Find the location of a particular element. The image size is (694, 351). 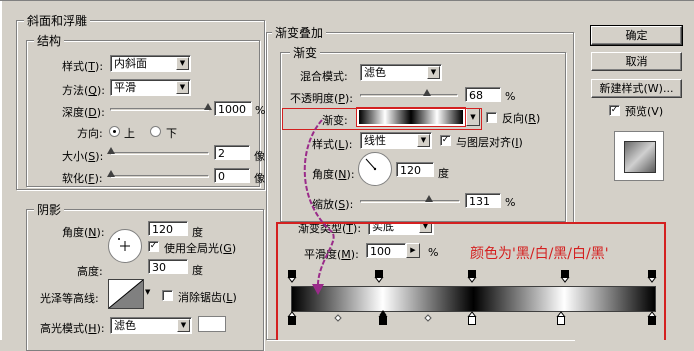

antialias-checkbox is located at coordinates (167, 295).